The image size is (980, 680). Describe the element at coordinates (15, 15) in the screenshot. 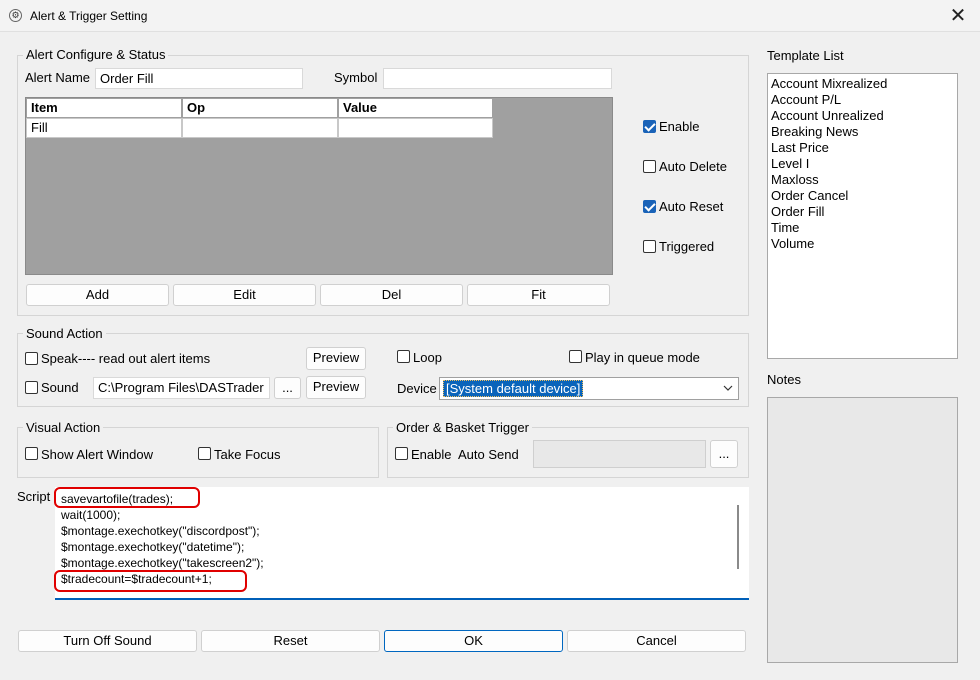

I see `app-icon: ⚙` at that location.